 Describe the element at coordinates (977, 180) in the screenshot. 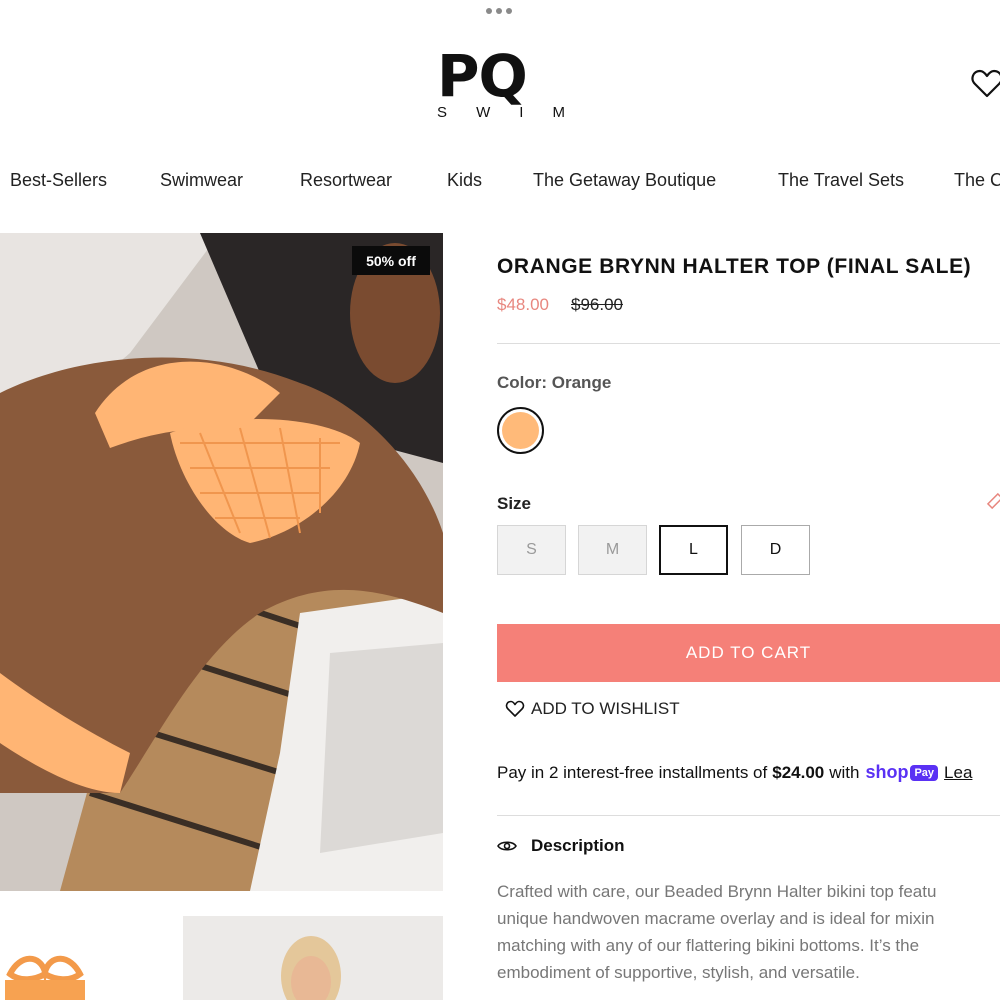

I see `nav-item-more: The C` at that location.